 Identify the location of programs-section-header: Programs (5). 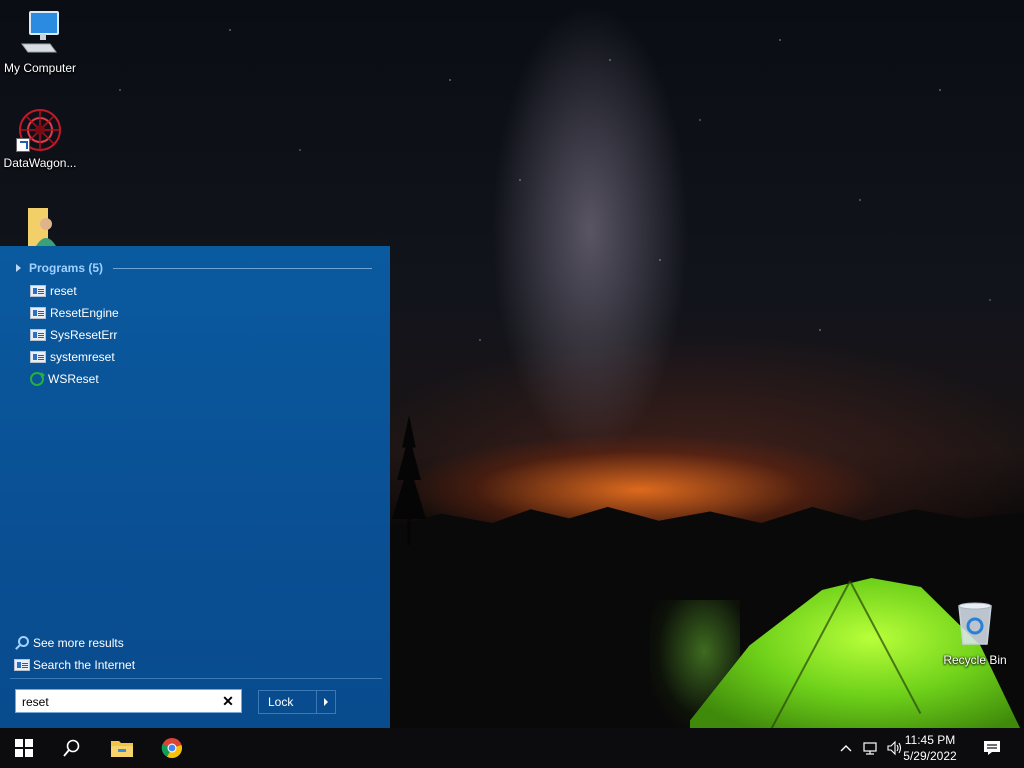
(194, 268).